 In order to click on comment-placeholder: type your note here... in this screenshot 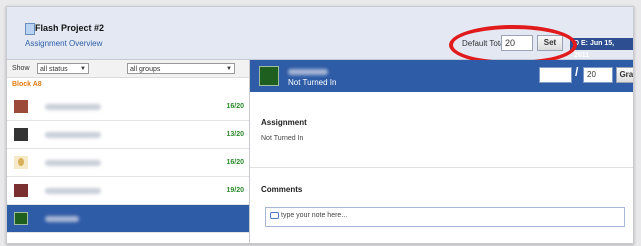, I will do `click(314, 215)`.